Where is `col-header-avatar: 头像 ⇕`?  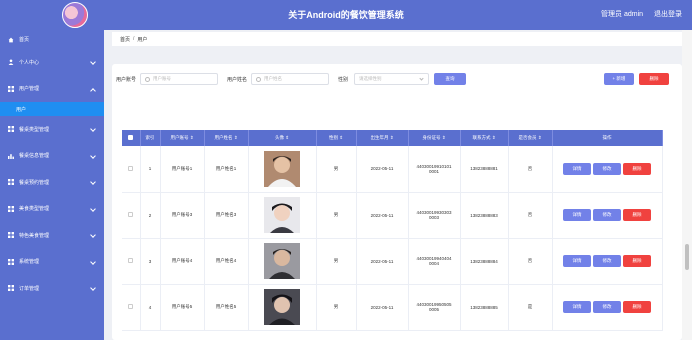 col-header-avatar: 头像 ⇕ is located at coordinates (282, 138).